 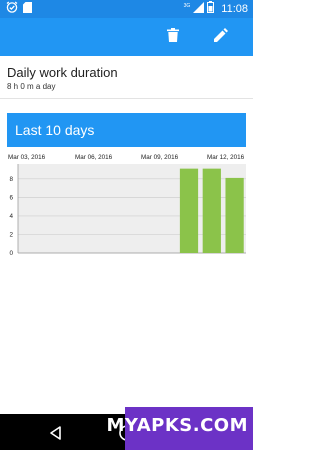 What do you see at coordinates (11, 198) in the screenshot?
I see `y-tick-label: 6` at bounding box center [11, 198].